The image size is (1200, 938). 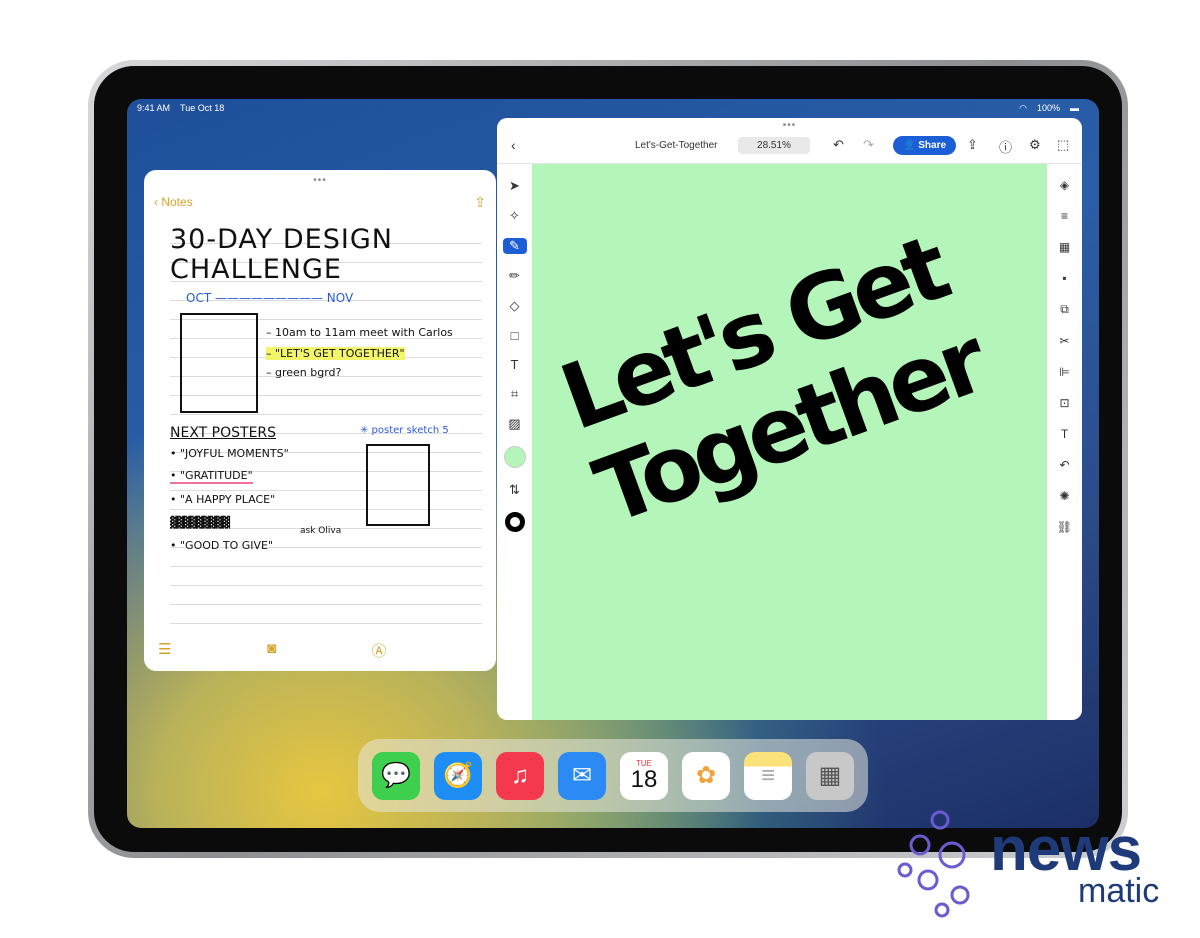 What do you see at coordinates (644, 779) in the screenshot?
I see `calendar-date: 18` at bounding box center [644, 779].